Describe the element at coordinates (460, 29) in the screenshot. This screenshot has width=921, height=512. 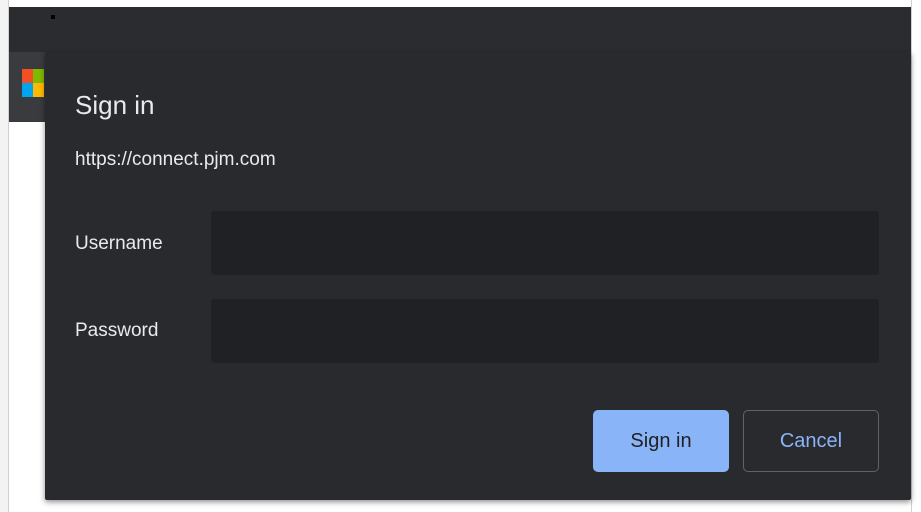
I see `title-bar` at that location.